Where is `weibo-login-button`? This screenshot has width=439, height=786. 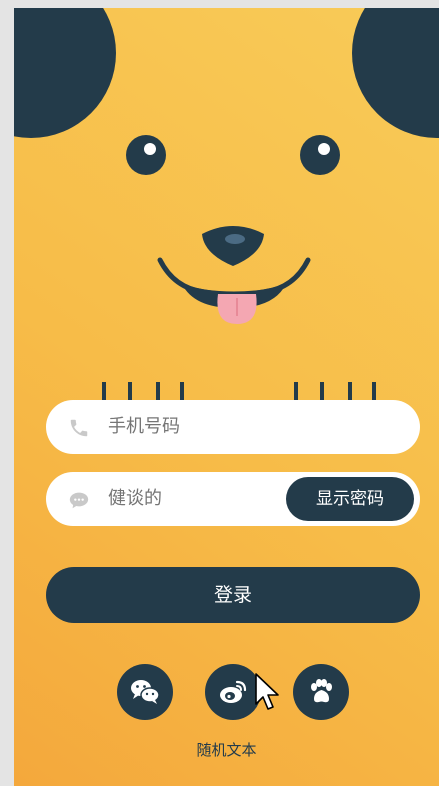 weibo-login-button is located at coordinates (233, 692).